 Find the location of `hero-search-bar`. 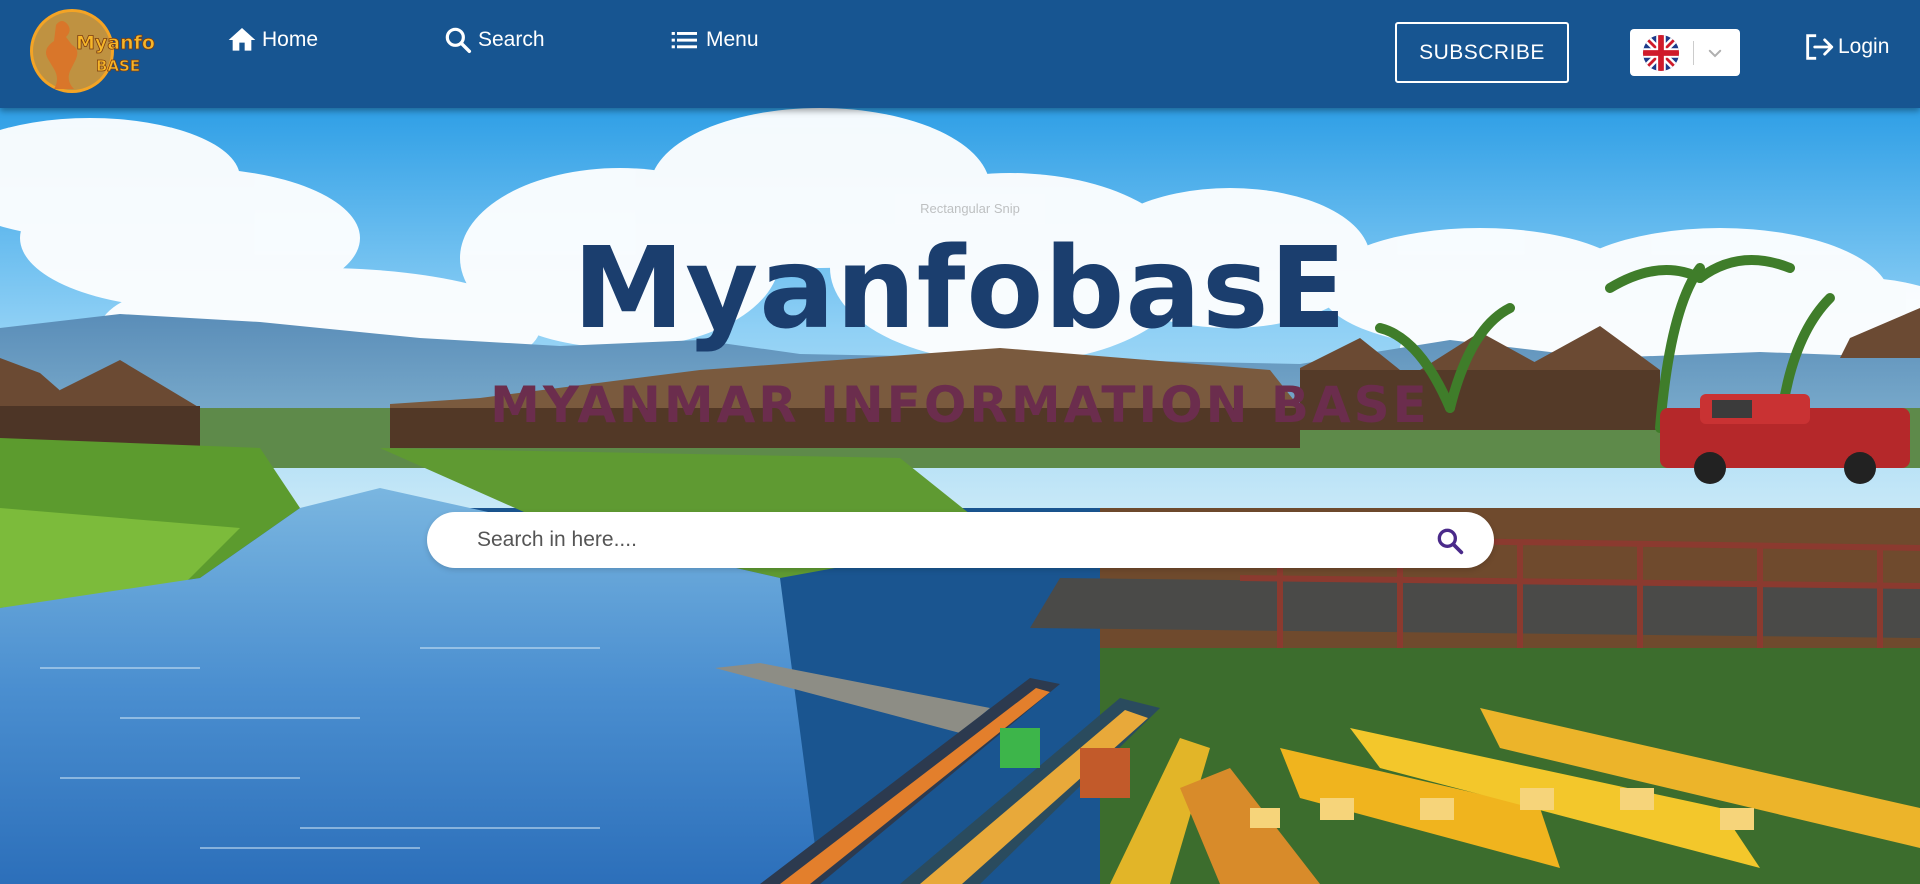

hero-search-bar is located at coordinates (960, 540).